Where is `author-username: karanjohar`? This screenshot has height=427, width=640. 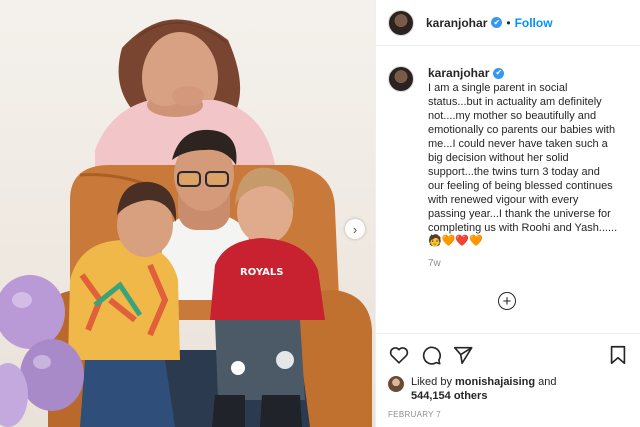 author-username: karanjohar is located at coordinates (456, 23).